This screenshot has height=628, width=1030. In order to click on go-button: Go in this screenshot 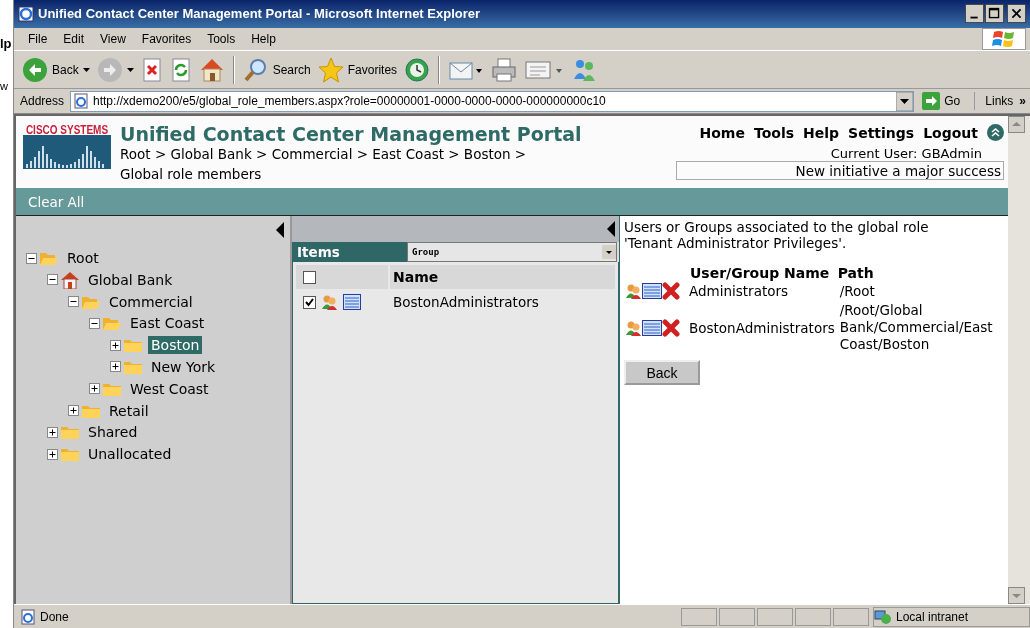, I will do `click(947, 101)`.